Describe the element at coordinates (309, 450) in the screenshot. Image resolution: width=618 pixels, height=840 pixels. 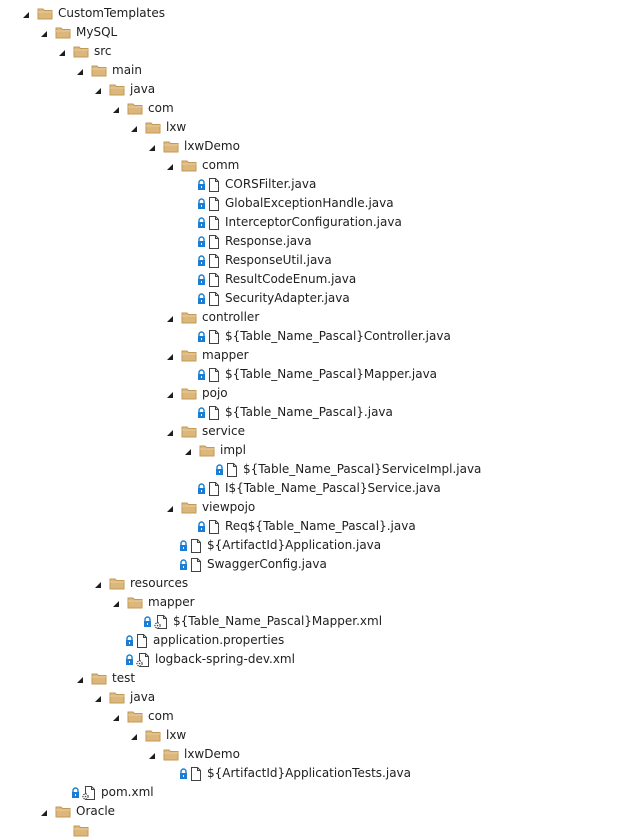
I see `tree-folder-row: impl` at that location.